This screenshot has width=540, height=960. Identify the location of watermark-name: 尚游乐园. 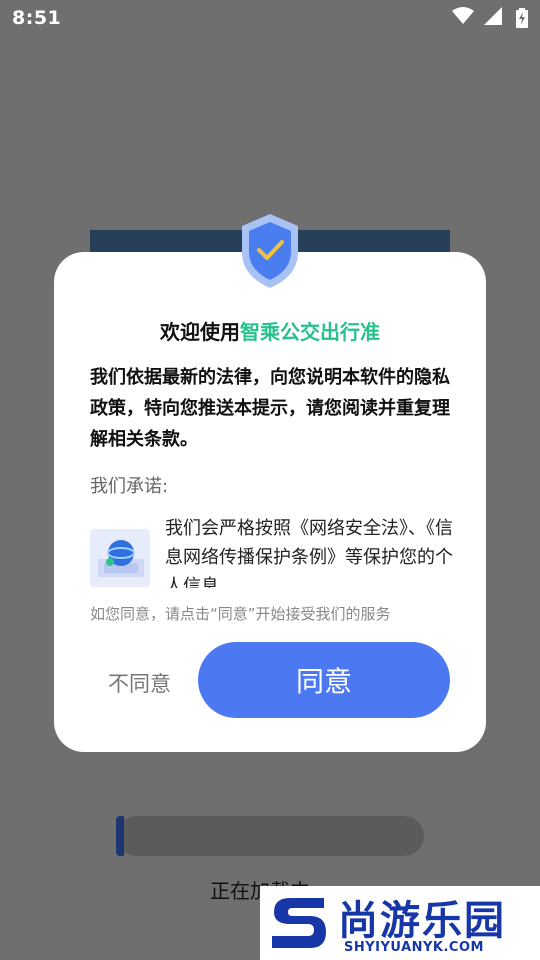
(422, 921).